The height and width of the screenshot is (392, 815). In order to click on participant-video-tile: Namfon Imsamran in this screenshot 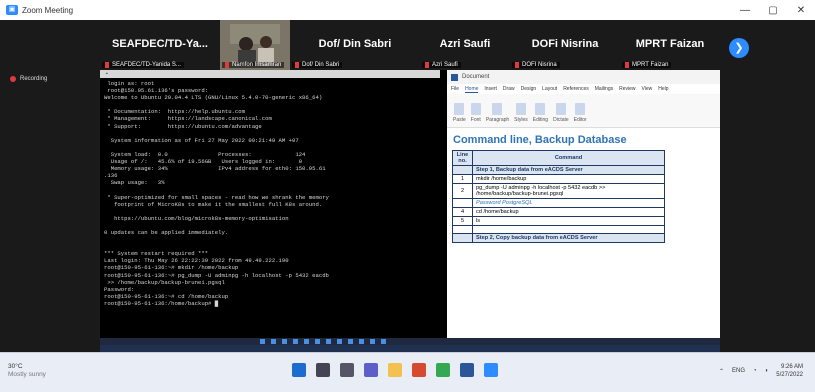, I will do `click(255, 45)`.